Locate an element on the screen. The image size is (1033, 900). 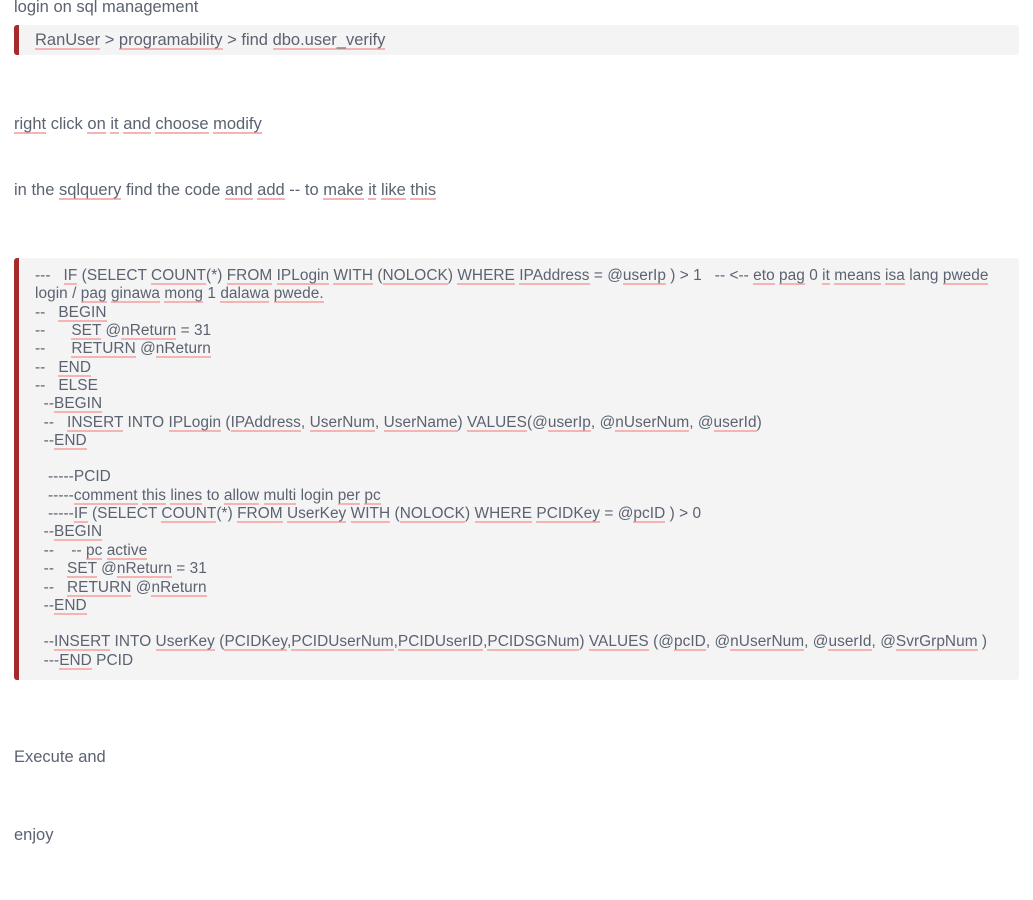
spellcheck-underline: and is located at coordinates (137, 124).